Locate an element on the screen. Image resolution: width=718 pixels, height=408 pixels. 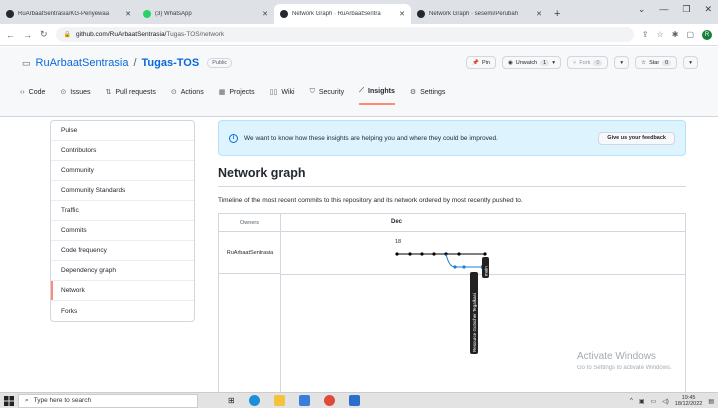
sidebar-item-pulse: Pulse is located at coordinates (122, 131).